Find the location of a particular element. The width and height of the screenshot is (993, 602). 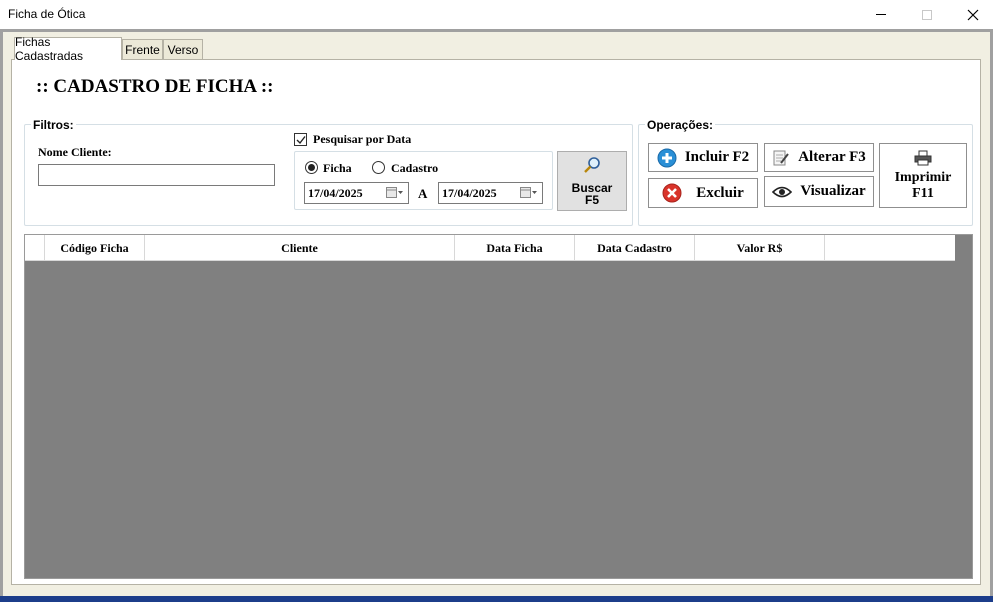

minimize-button is located at coordinates (881, 14).